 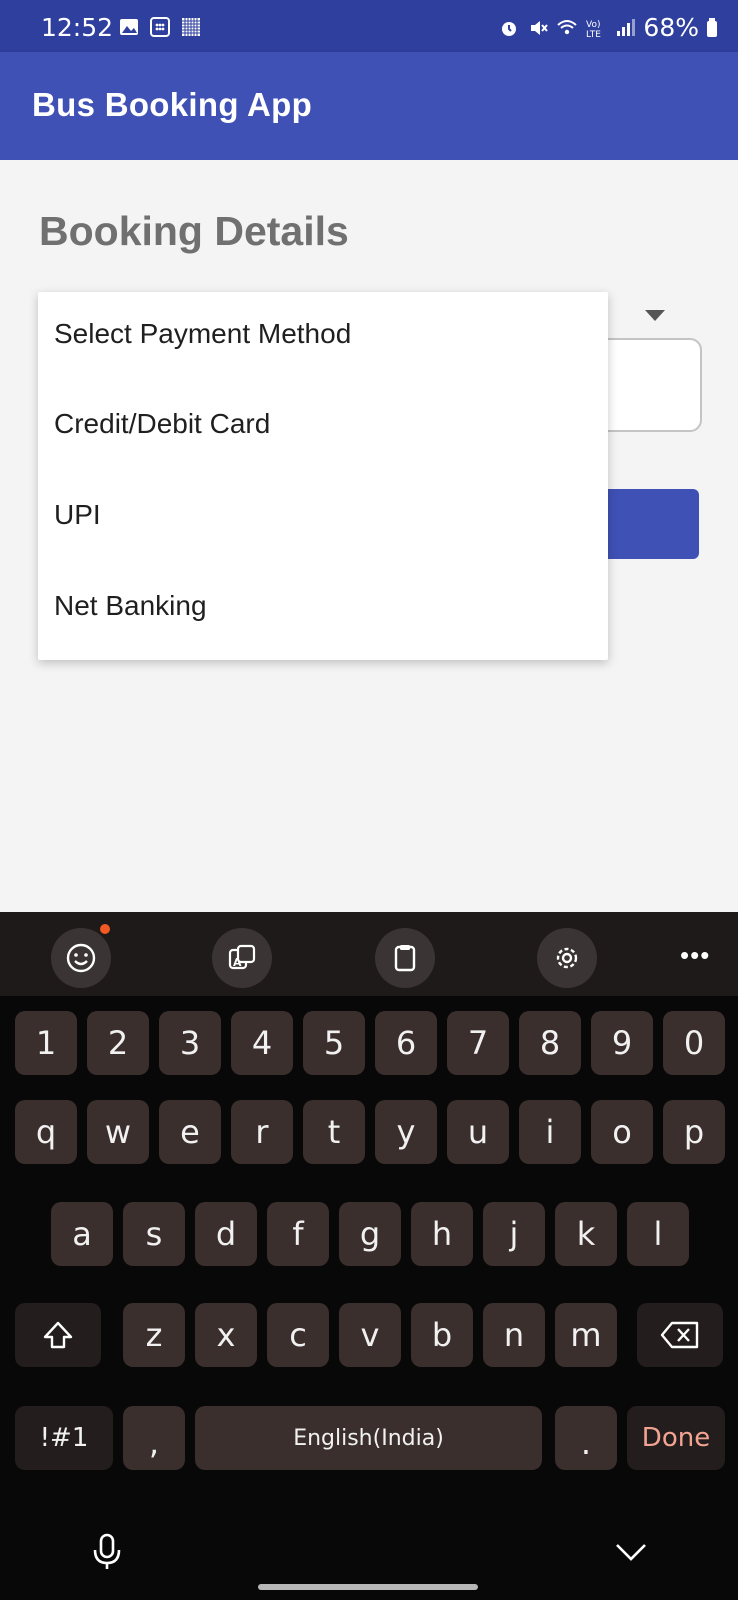 What do you see at coordinates (162, 424) in the screenshot?
I see `dropdown-option-credit-debit-card: Credit/Debit Card` at bounding box center [162, 424].